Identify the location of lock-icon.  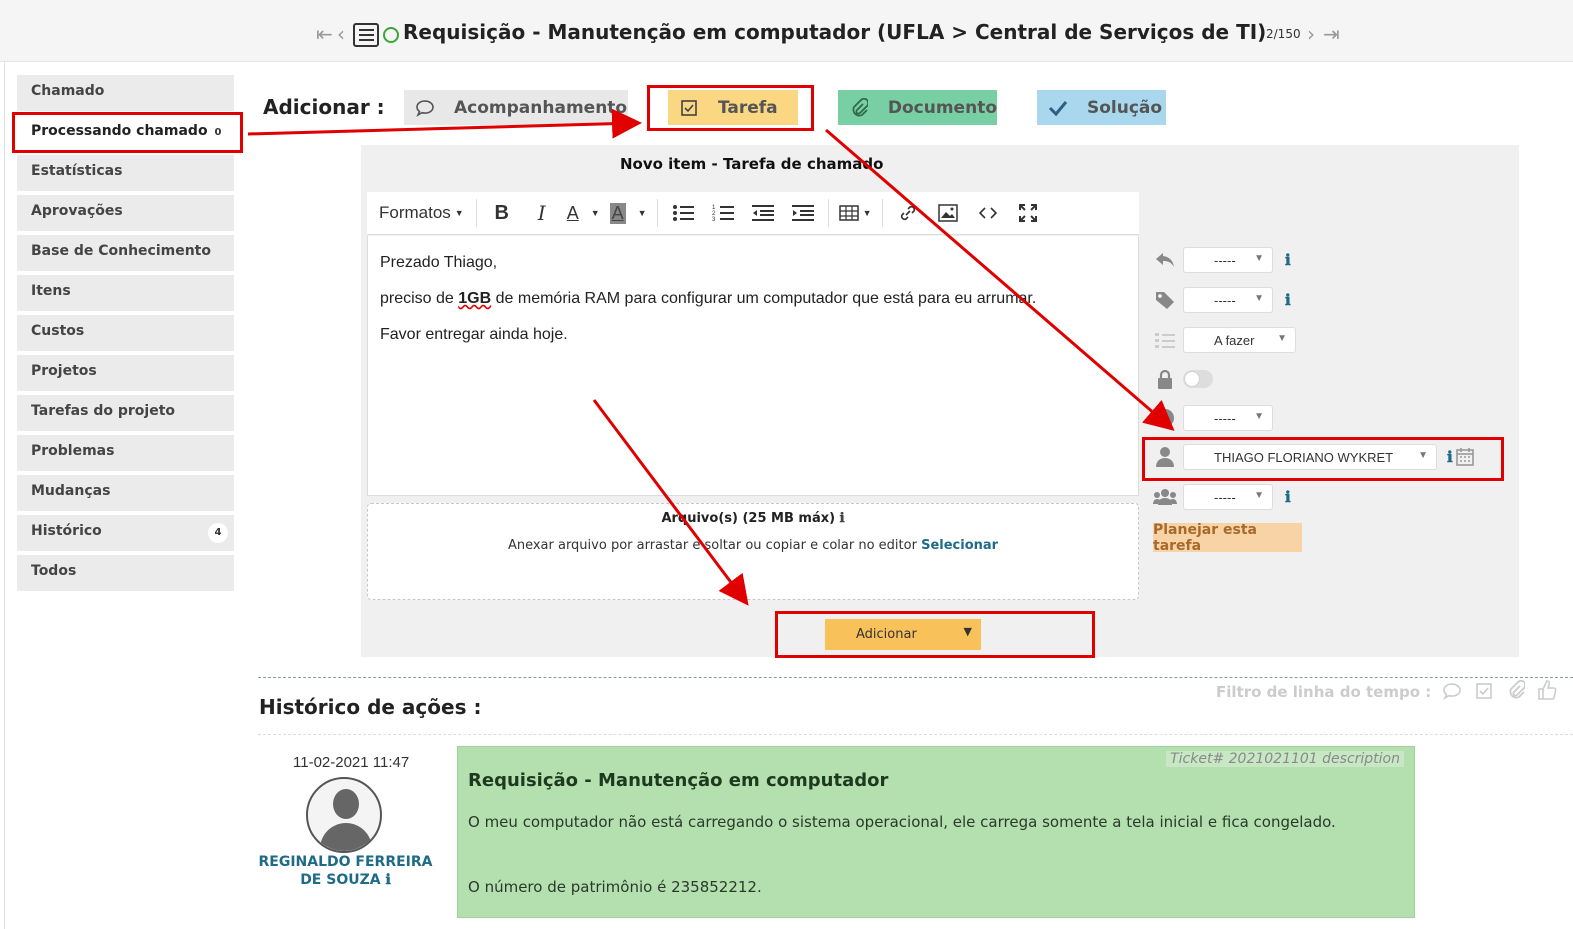
(1165, 379).